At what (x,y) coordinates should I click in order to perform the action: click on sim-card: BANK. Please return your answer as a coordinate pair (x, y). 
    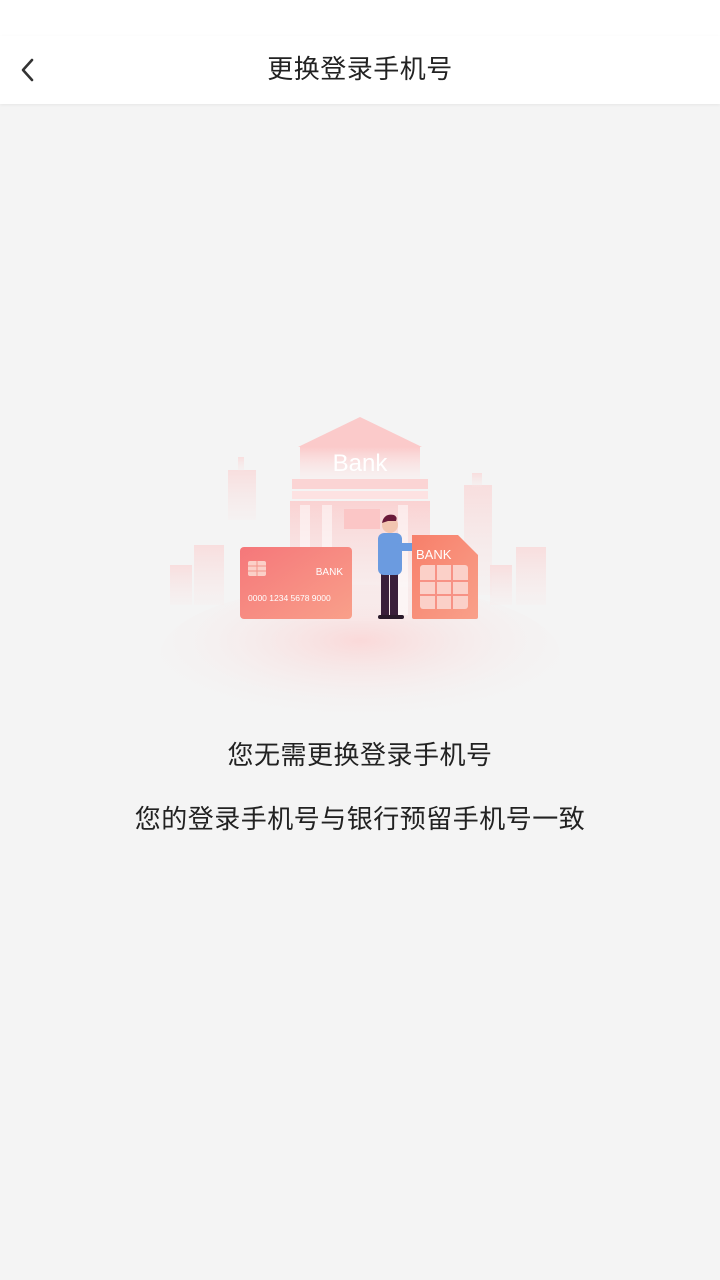
    Looking at the image, I should click on (445, 577).